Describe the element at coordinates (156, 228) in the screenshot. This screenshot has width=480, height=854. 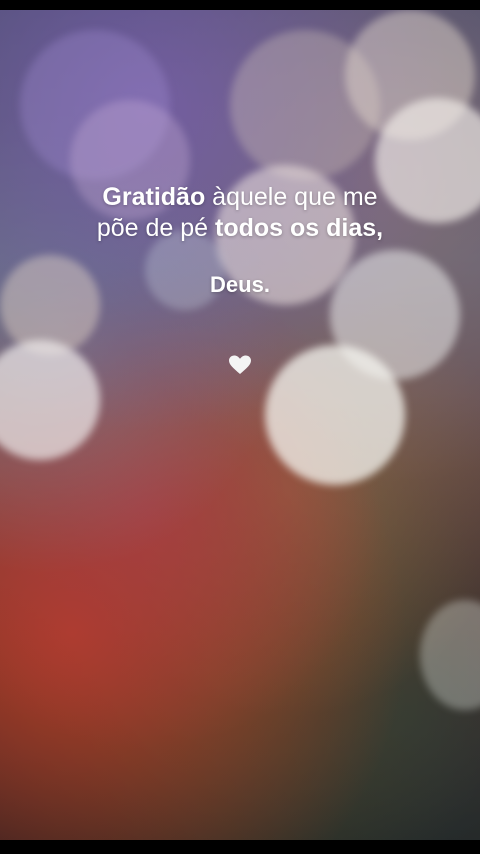
I see `quote-line2-light: põe de pé` at that location.